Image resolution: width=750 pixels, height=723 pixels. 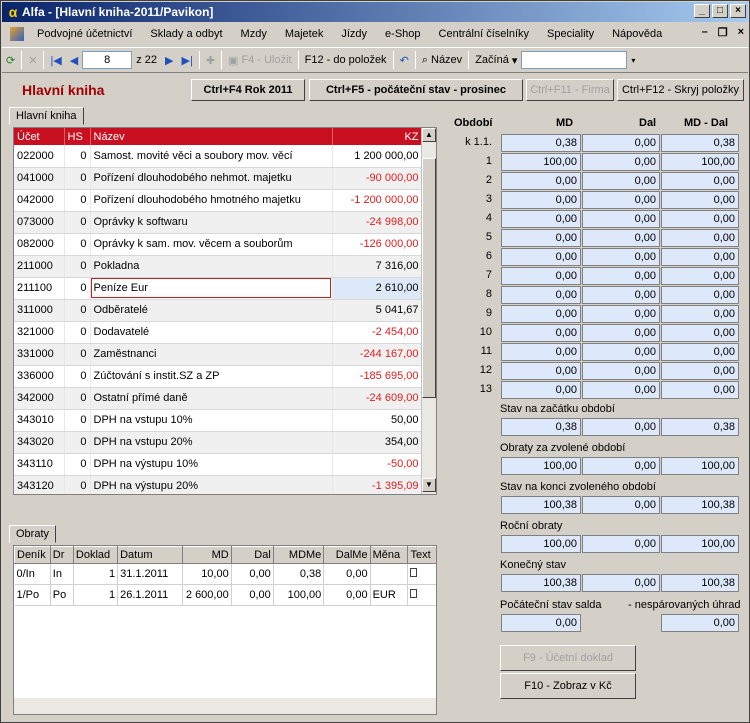 What do you see at coordinates (429, 278) in the screenshot?
I see `scroll-thumb` at bounding box center [429, 278].